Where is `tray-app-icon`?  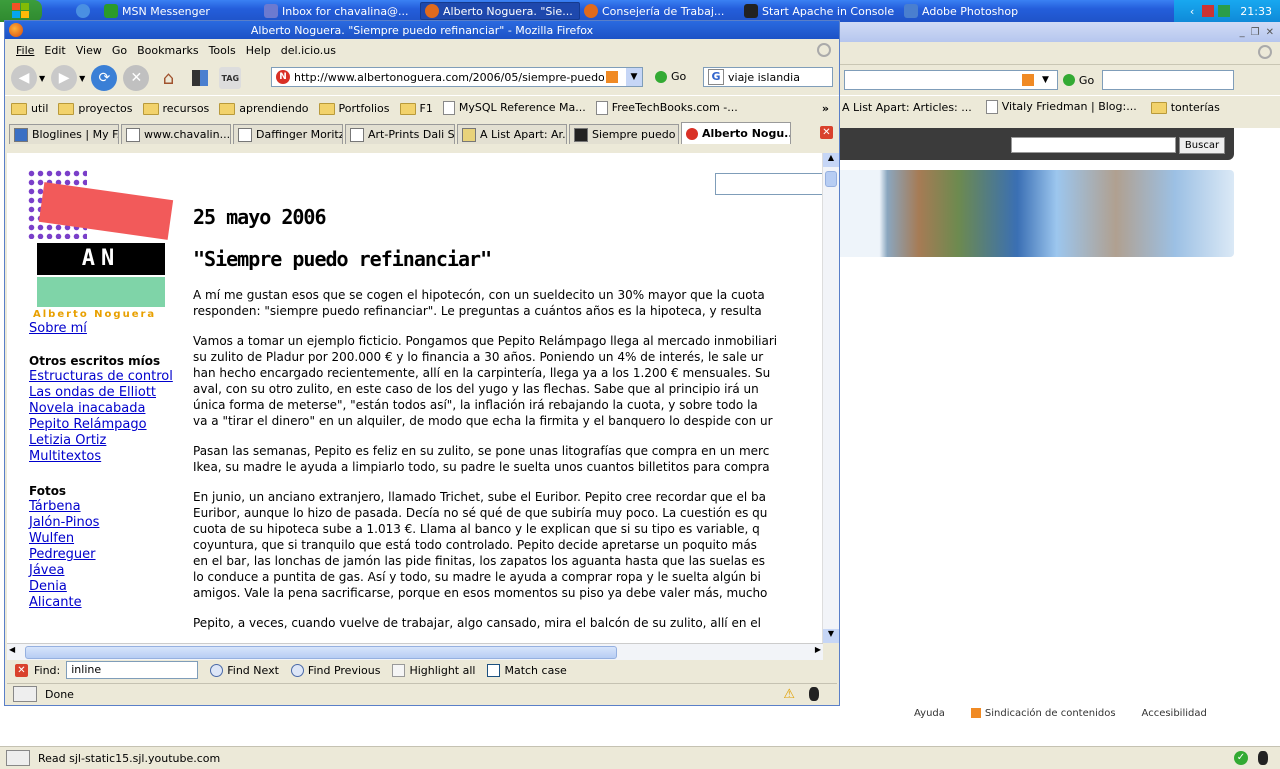
tray-app-icon is located at coordinates (1224, 11).